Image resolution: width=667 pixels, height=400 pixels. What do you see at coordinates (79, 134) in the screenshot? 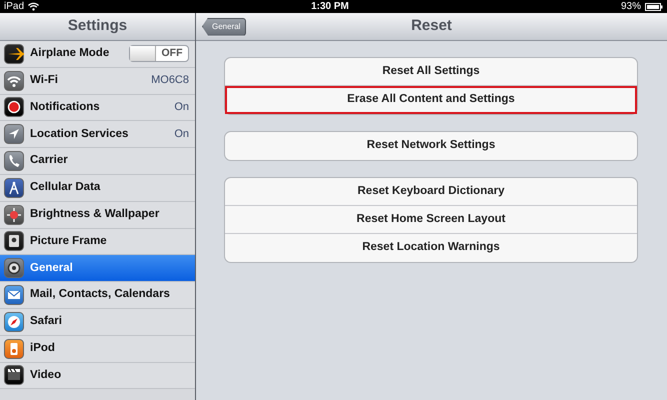
I see `item-label: Location Services` at bounding box center [79, 134].